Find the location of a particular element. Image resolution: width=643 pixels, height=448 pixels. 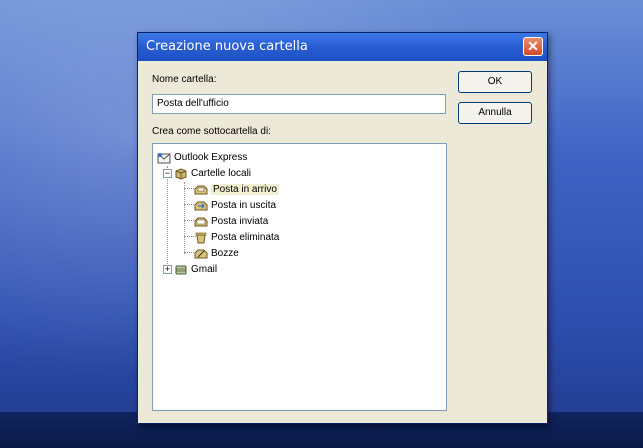

close-button: ✕ is located at coordinates (533, 46).